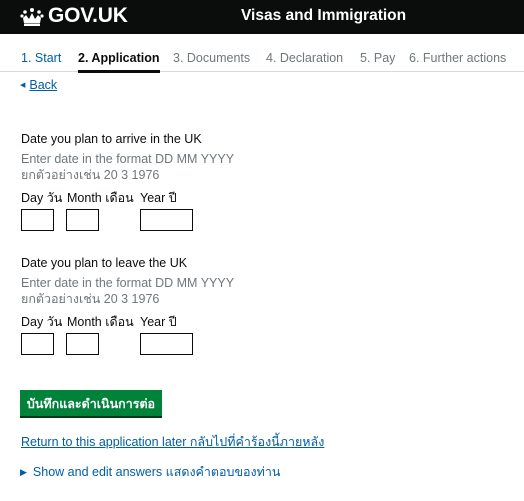 Image resolution: width=524 pixels, height=501 pixels. I want to click on arrive-day-input, so click(37, 220).